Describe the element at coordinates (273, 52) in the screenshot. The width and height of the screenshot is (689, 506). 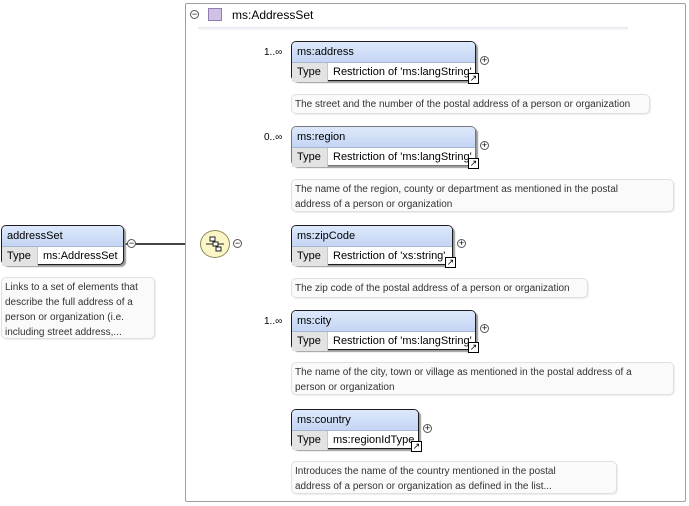
I see `address-cardinality: 1..∞` at that location.